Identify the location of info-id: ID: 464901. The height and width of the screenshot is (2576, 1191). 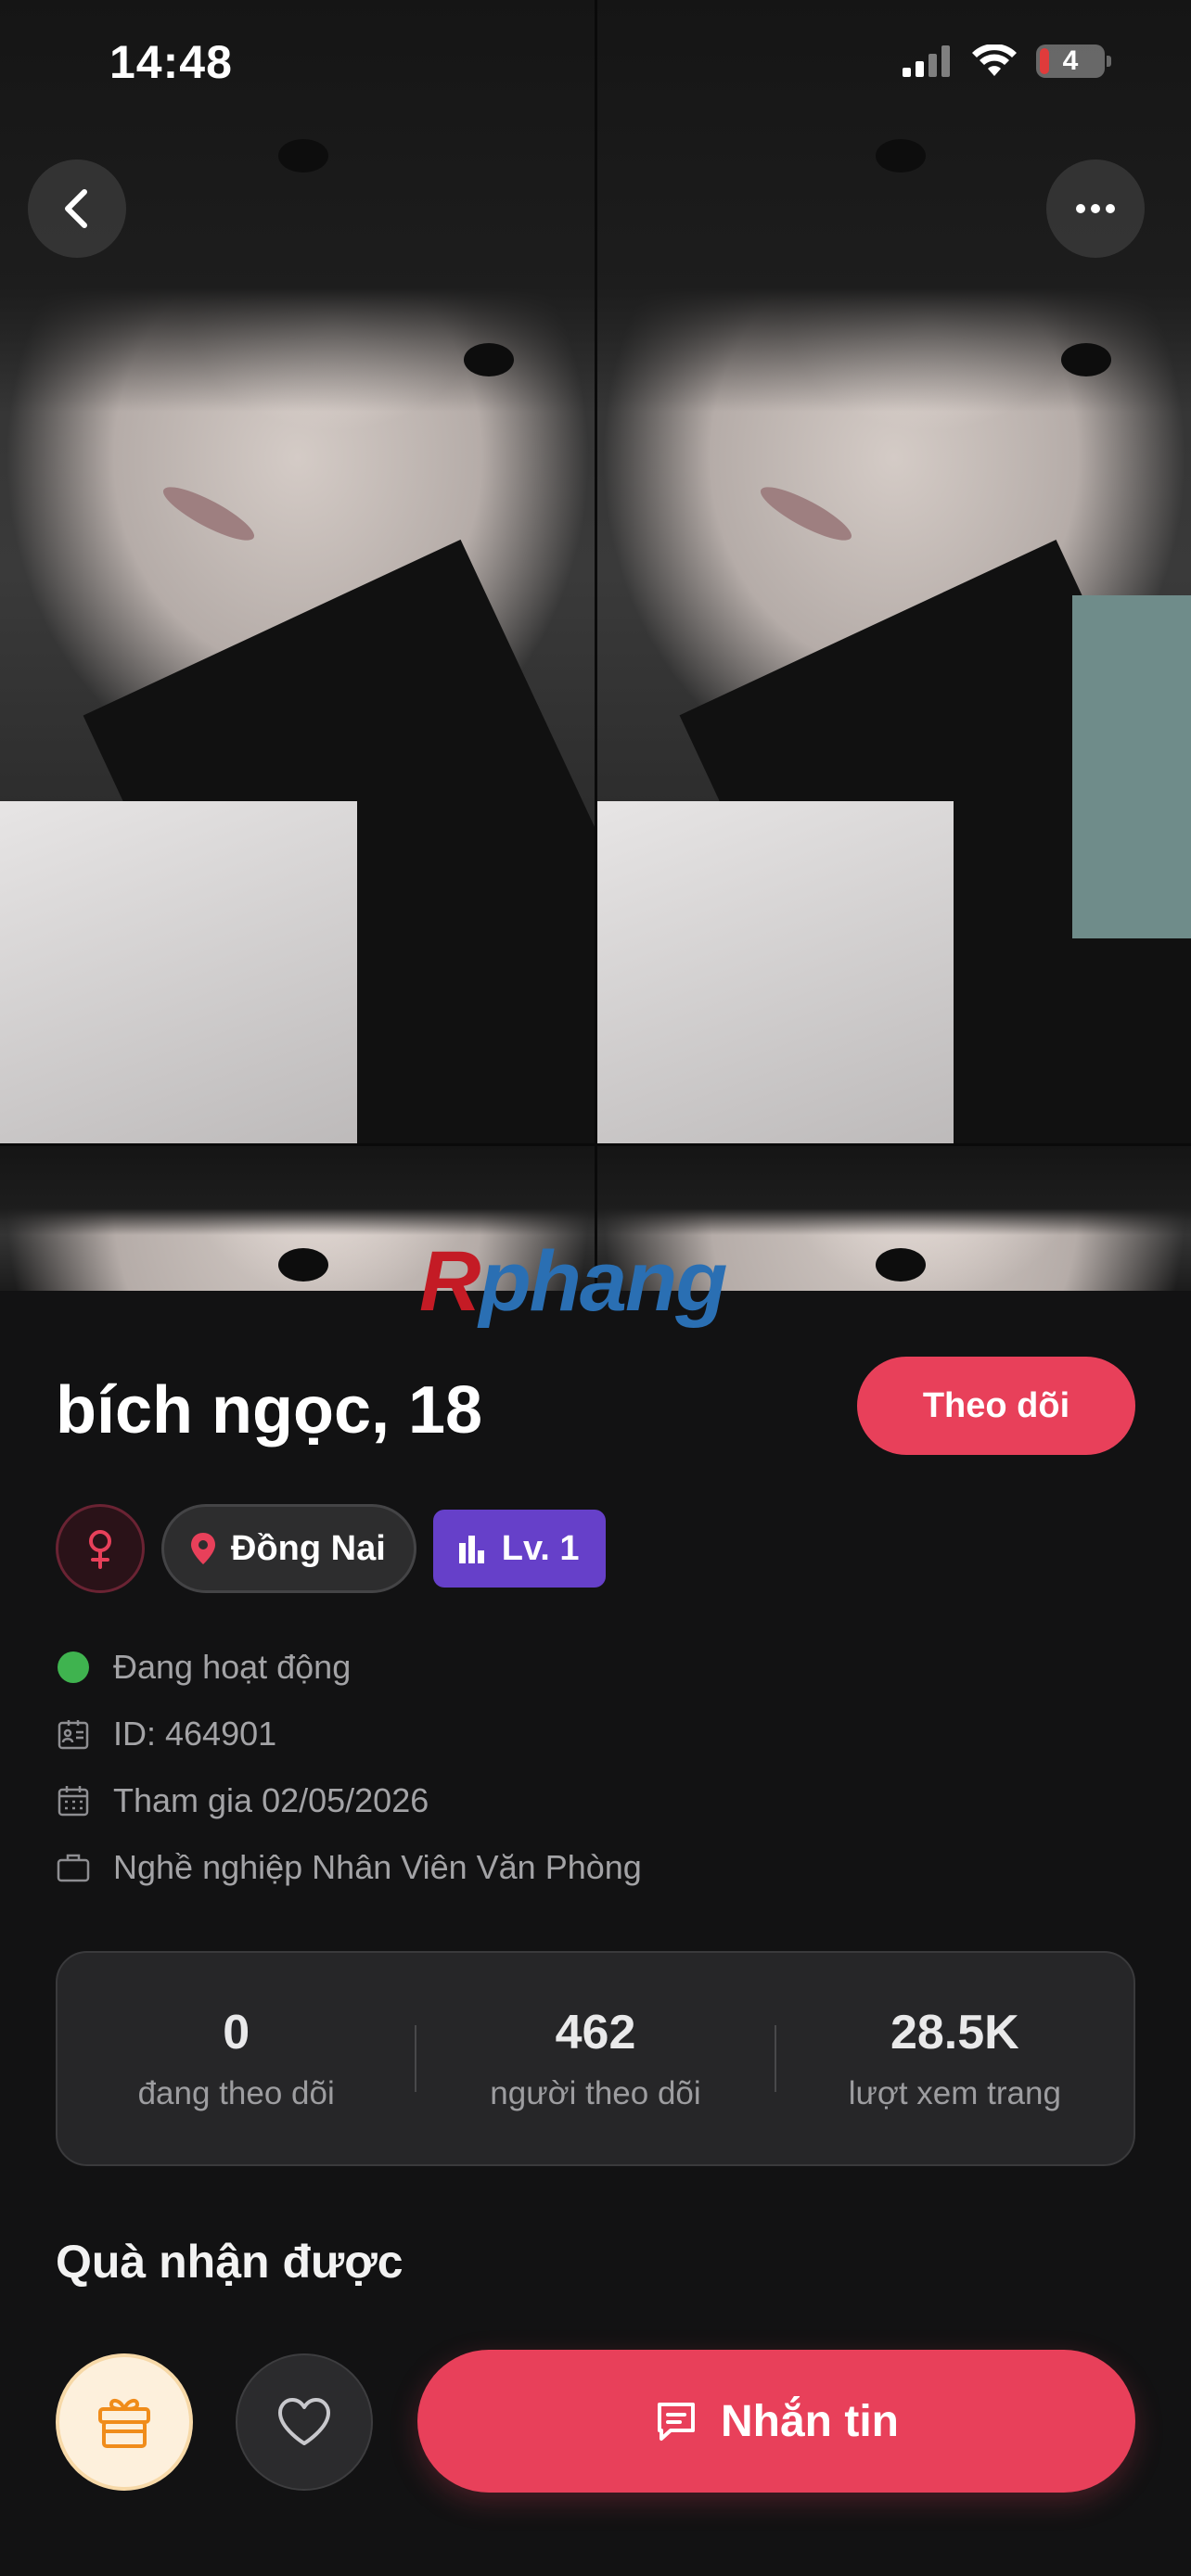
(349, 1734).